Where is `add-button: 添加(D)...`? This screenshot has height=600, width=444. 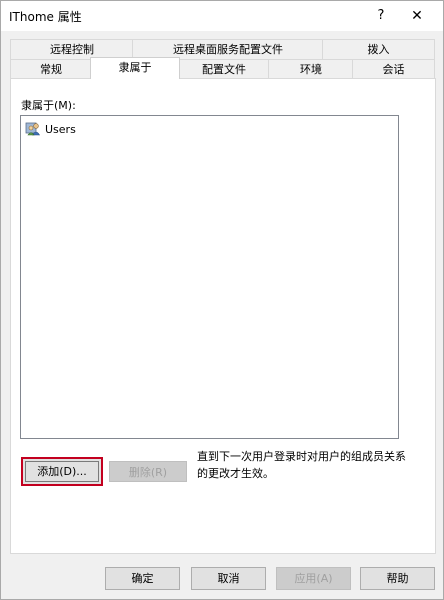 add-button: 添加(D)... is located at coordinates (62, 471).